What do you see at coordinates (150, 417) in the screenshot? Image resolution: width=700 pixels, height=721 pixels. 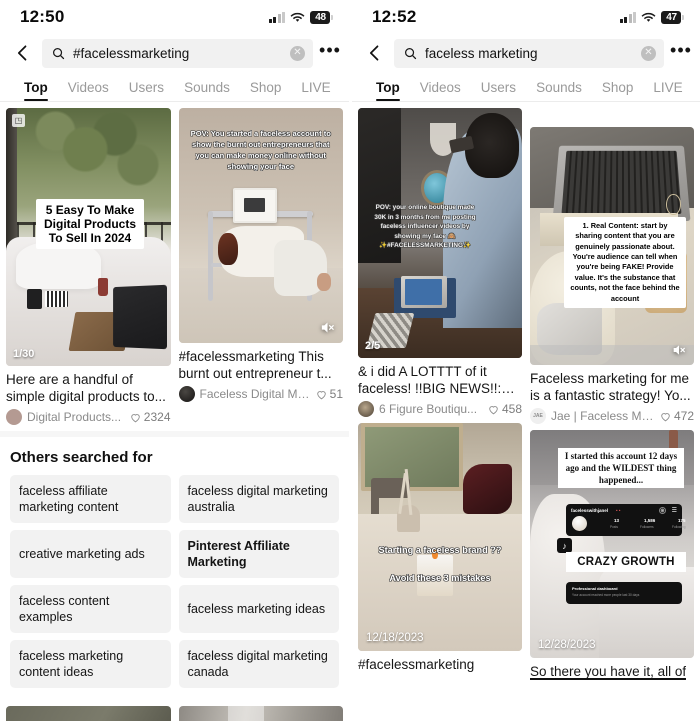 I see `like-count: 2324` at bounding box center [150, 417].